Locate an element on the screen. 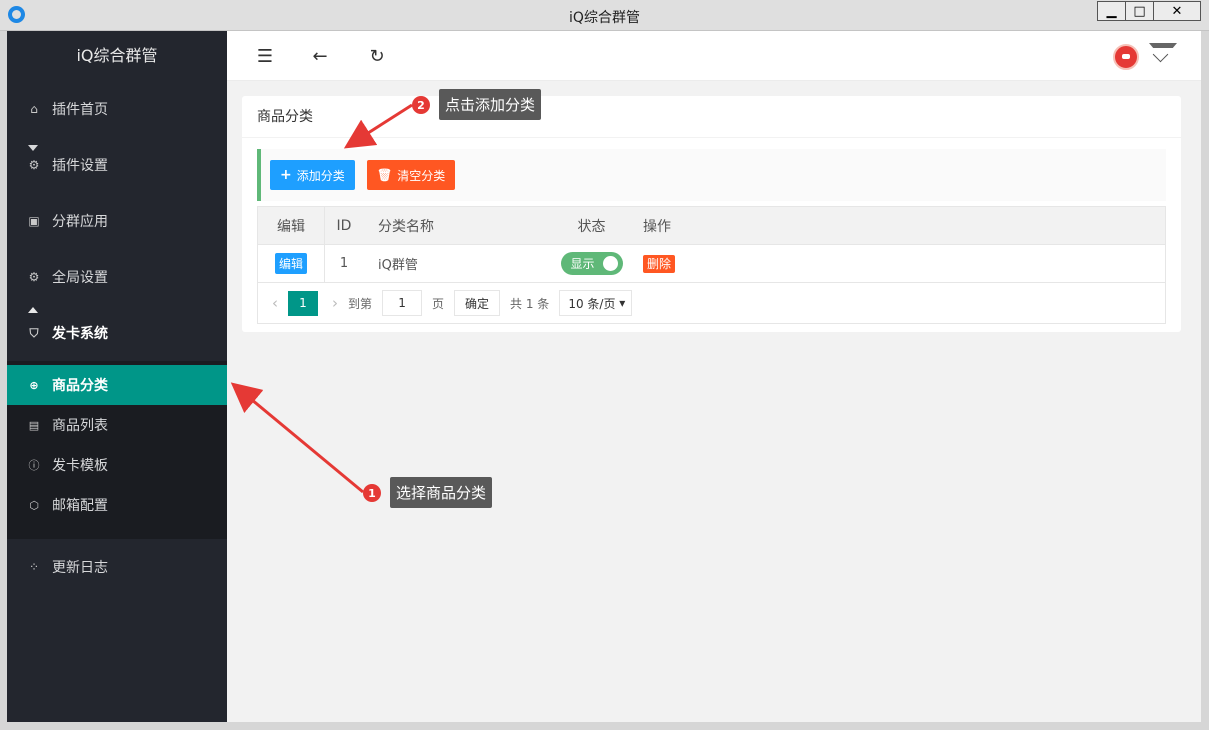  maximize-button: □ is located at coordinates (1139, 11).